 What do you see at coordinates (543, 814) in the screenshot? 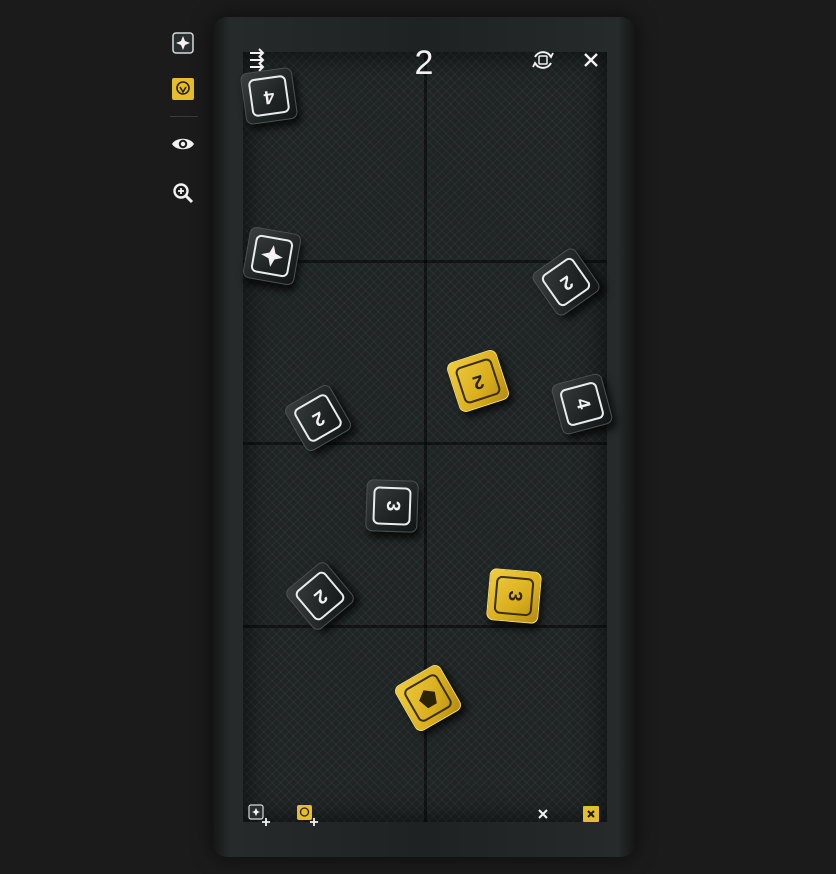
I see `clear-dark-icon` at bounding box center [543, 814].